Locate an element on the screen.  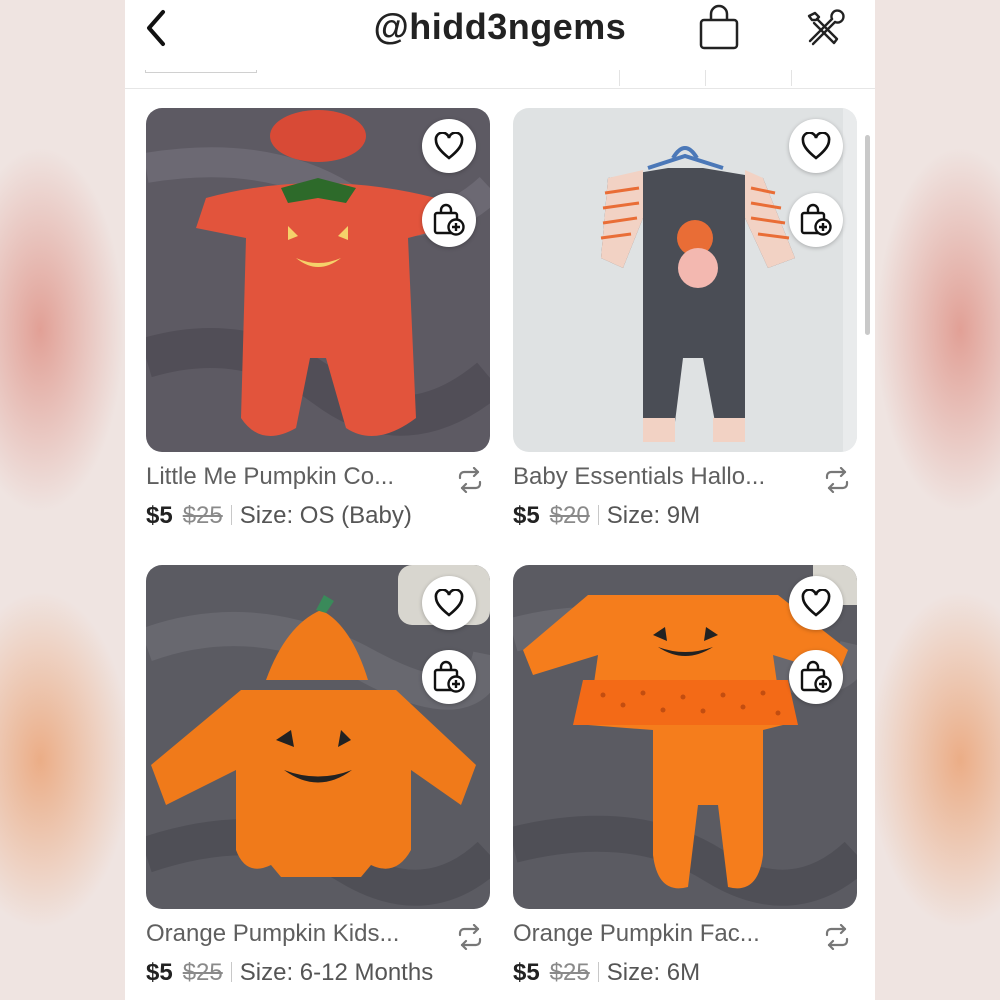
listing-price-row: $5 $25 Size: 6M is located at coordinates (685, 976).